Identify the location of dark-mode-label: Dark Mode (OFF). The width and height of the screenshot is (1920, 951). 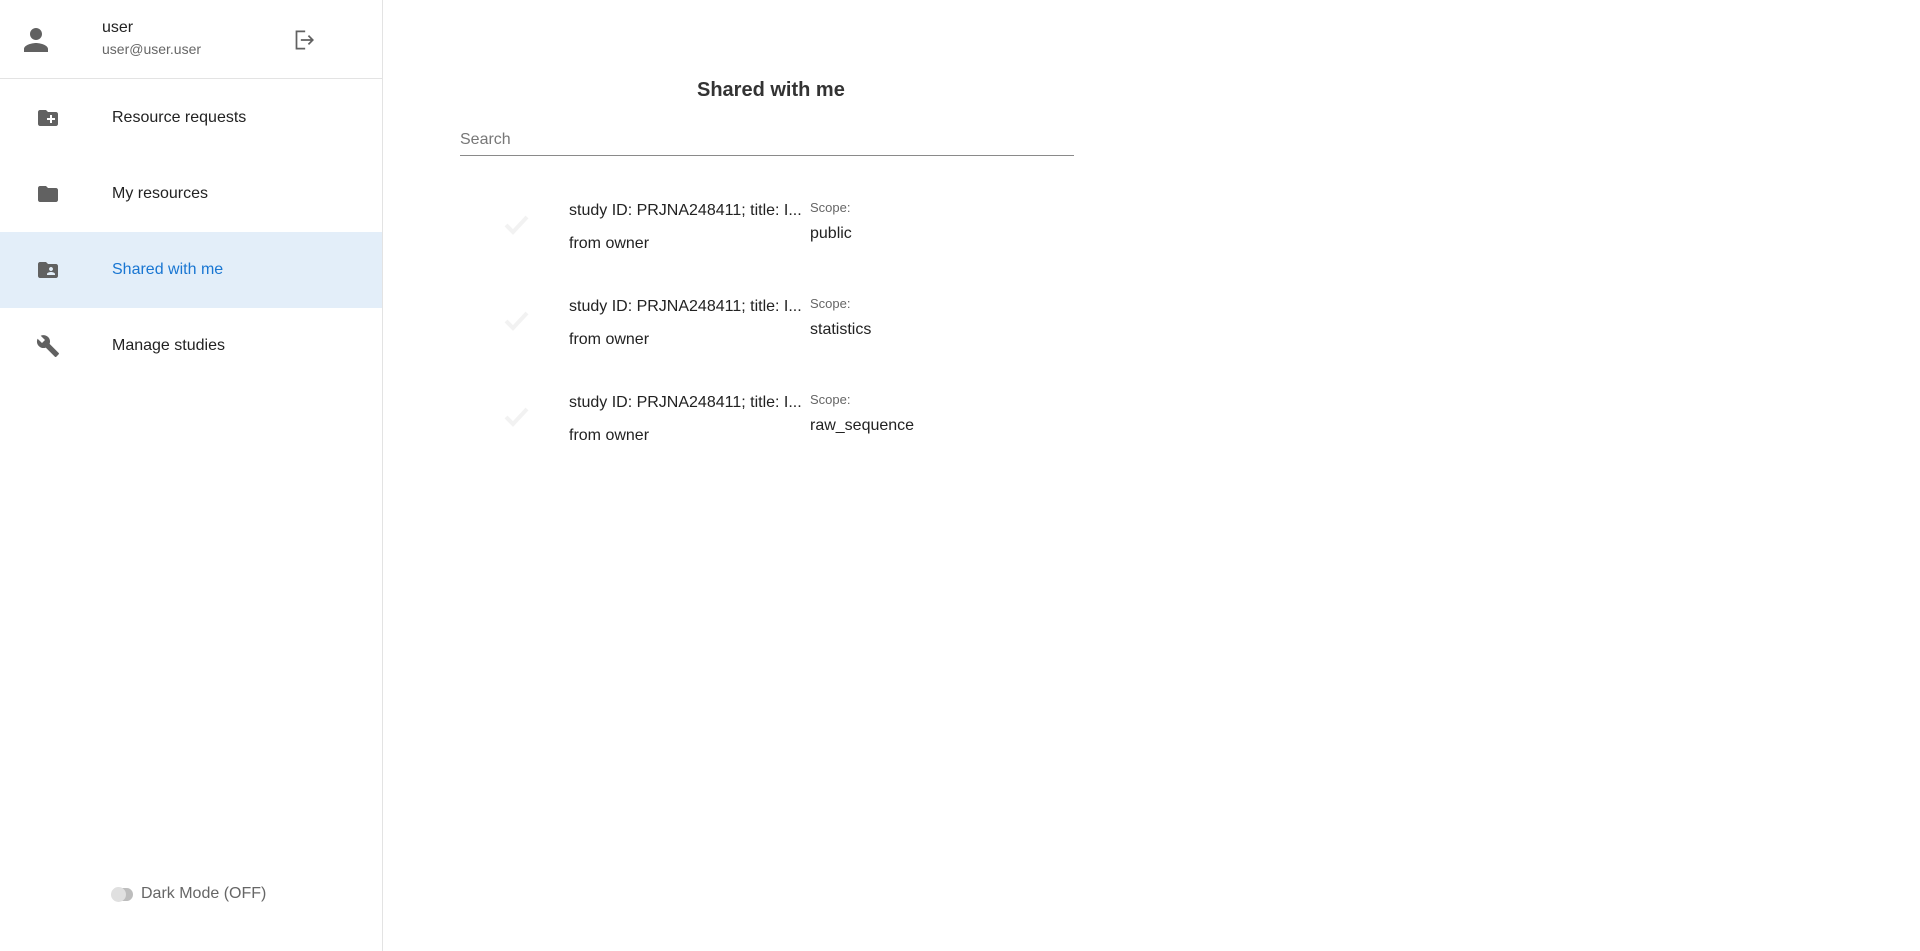
(204, 893).